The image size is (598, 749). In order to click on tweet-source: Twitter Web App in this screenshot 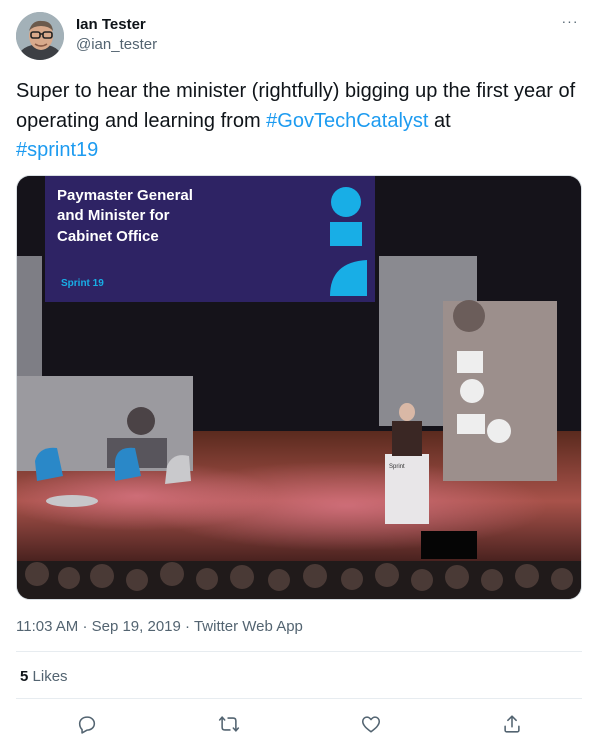, I will do `click(248, 626)`.